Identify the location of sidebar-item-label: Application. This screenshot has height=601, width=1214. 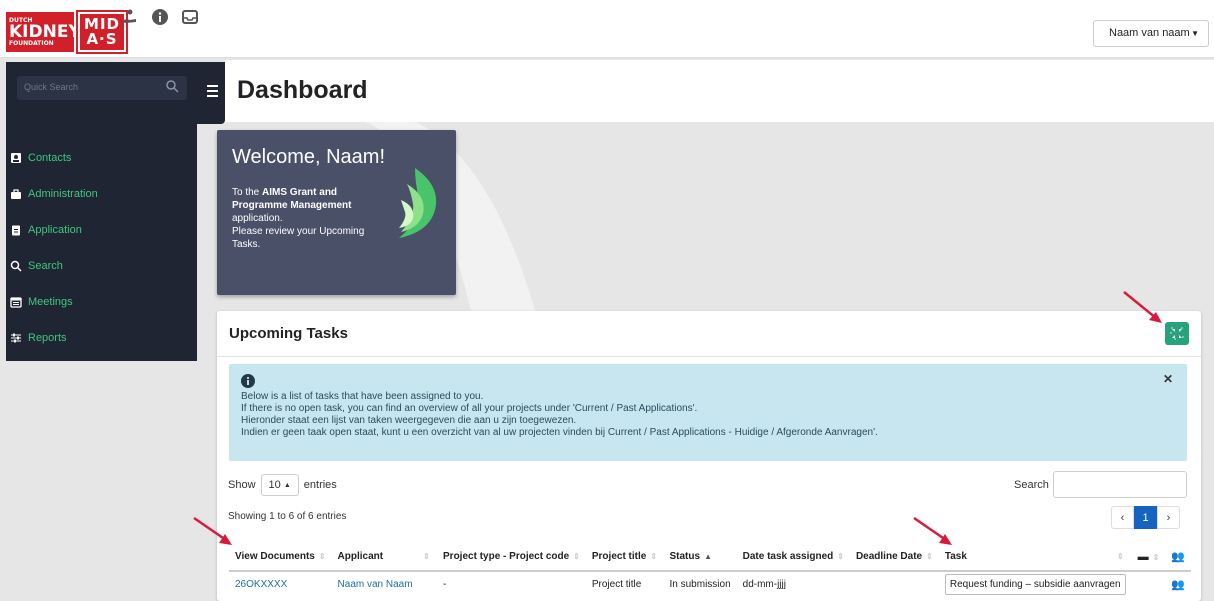
(55, 230).